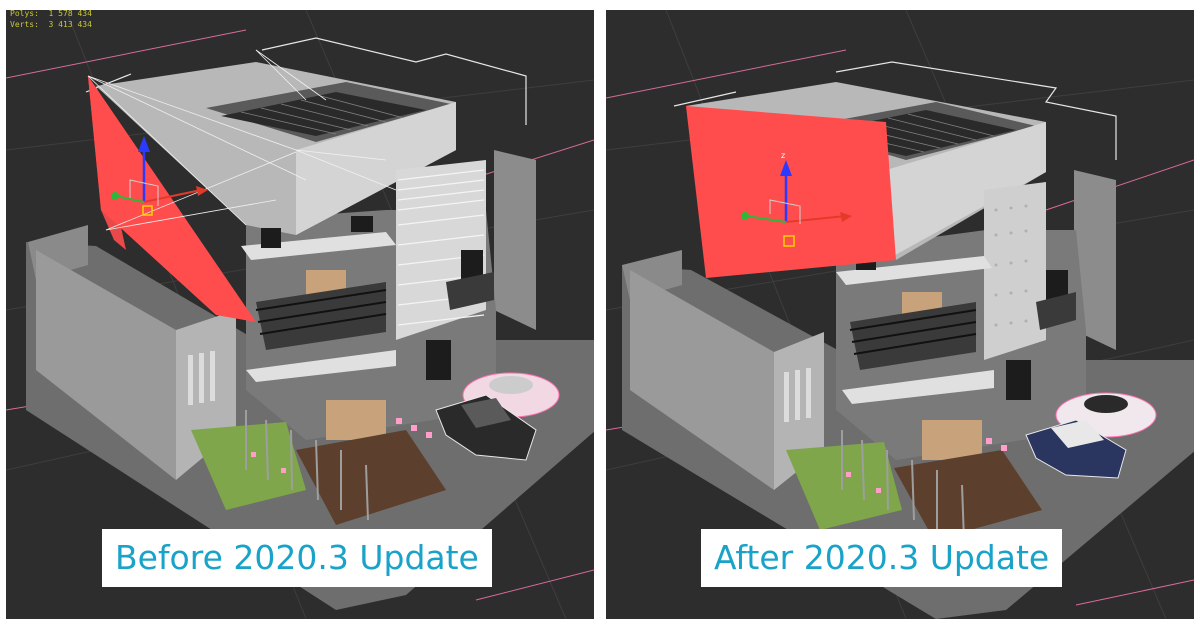 Image resolution: width=1200 pixels, height=629 pixels. What do you see at coordinates (1015, 271) in the screenshot?
I see `perforated-facade` at bounding box center [1015, 271].